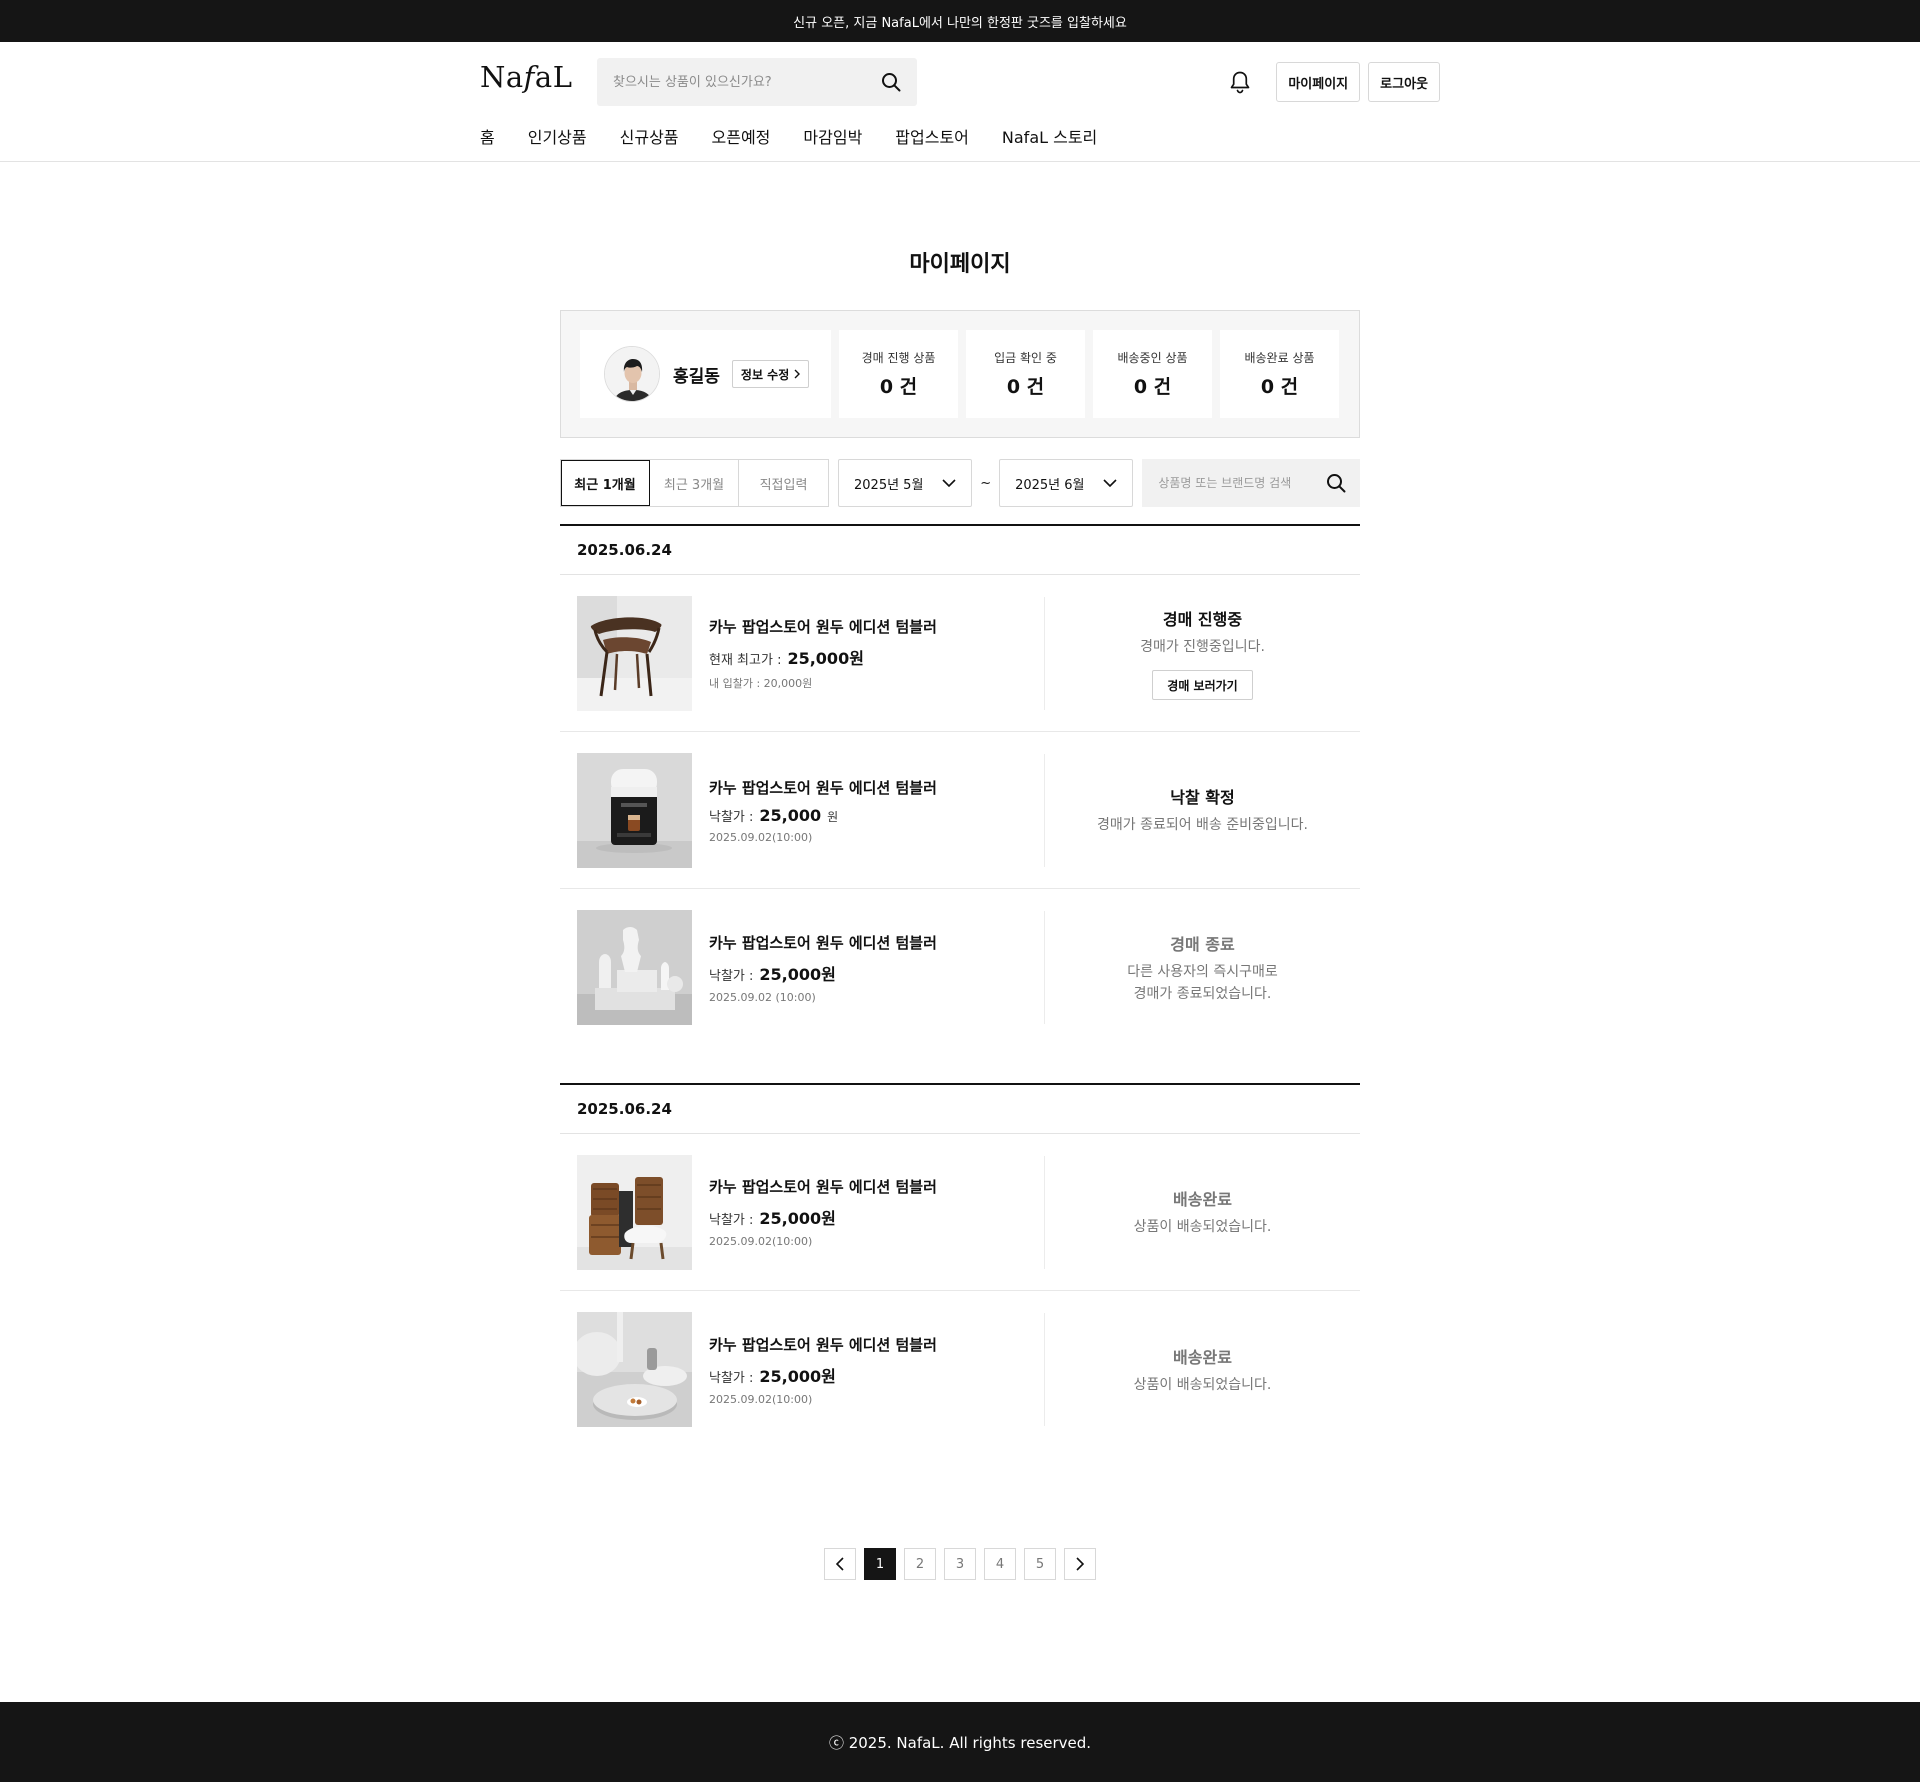  Describe the element at coordinates (1318, 82) in the screenshot. I see `mypage-button: 마이페이지` at that location.